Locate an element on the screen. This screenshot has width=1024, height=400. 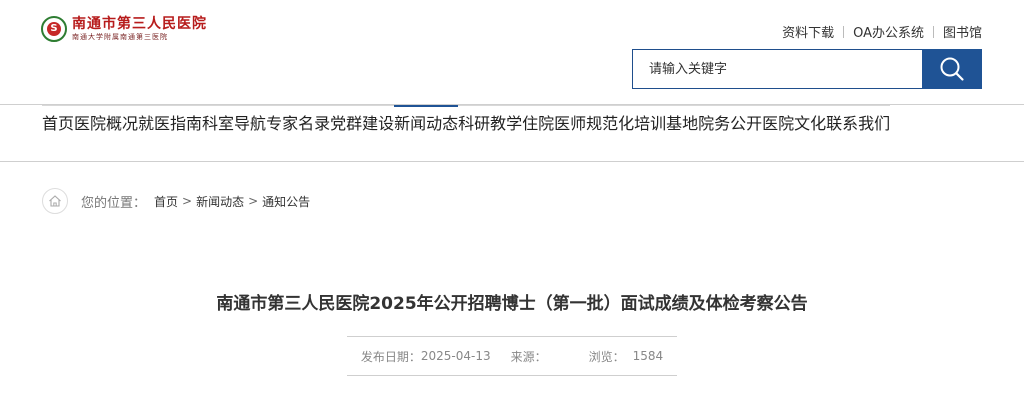
nav-item-residency: 住院医师规范化培训基地 is located at coordinates (610, 124).